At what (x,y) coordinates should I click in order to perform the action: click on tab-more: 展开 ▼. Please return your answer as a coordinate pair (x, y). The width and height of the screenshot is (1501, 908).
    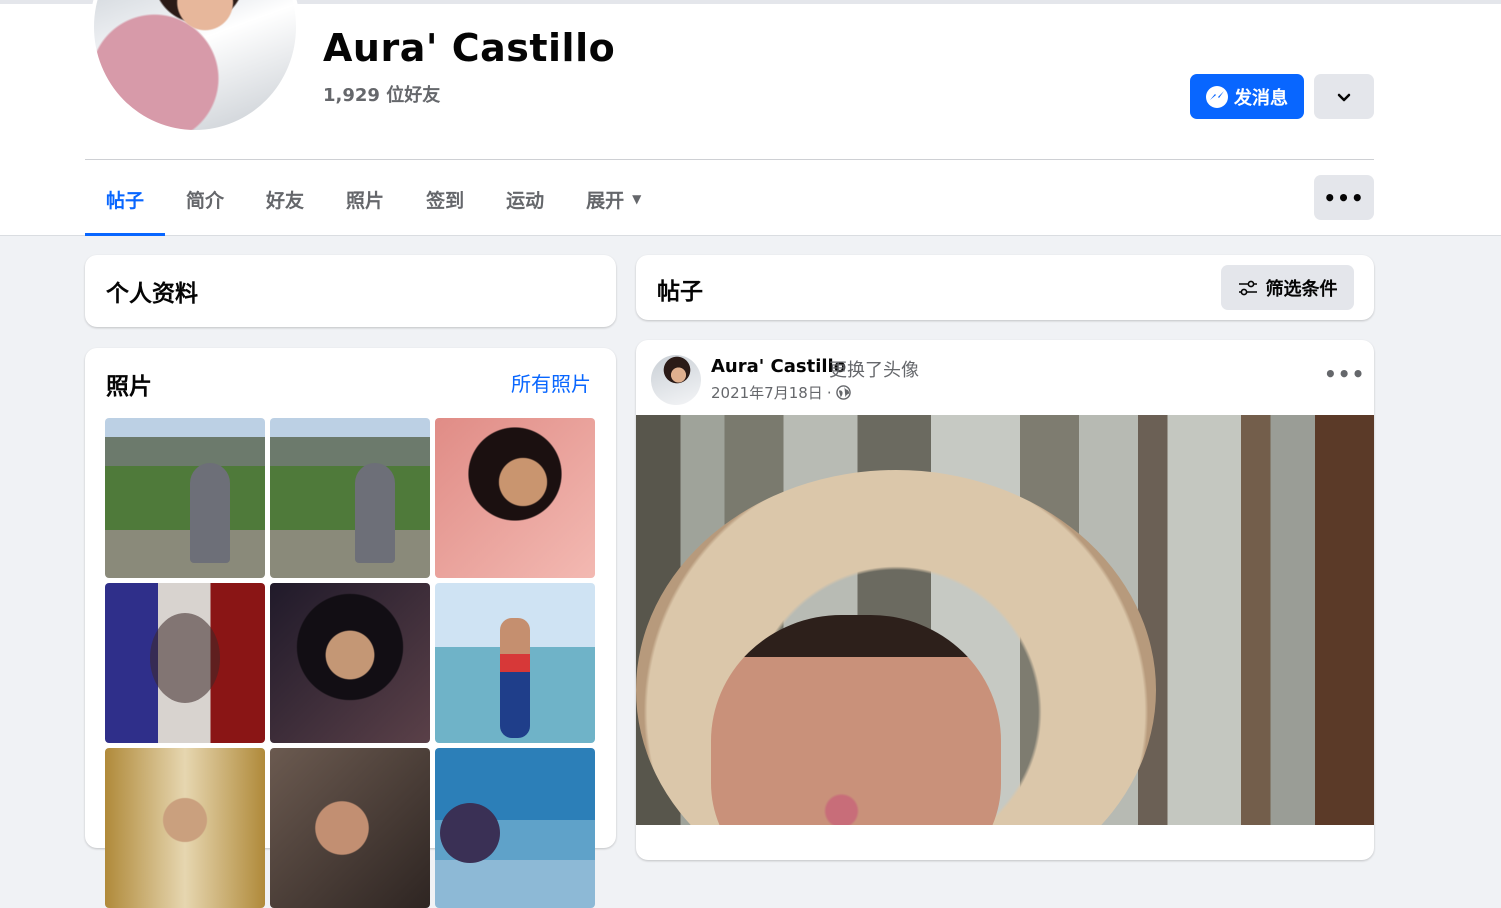
    Looking at the image, I should click on (613, 199).